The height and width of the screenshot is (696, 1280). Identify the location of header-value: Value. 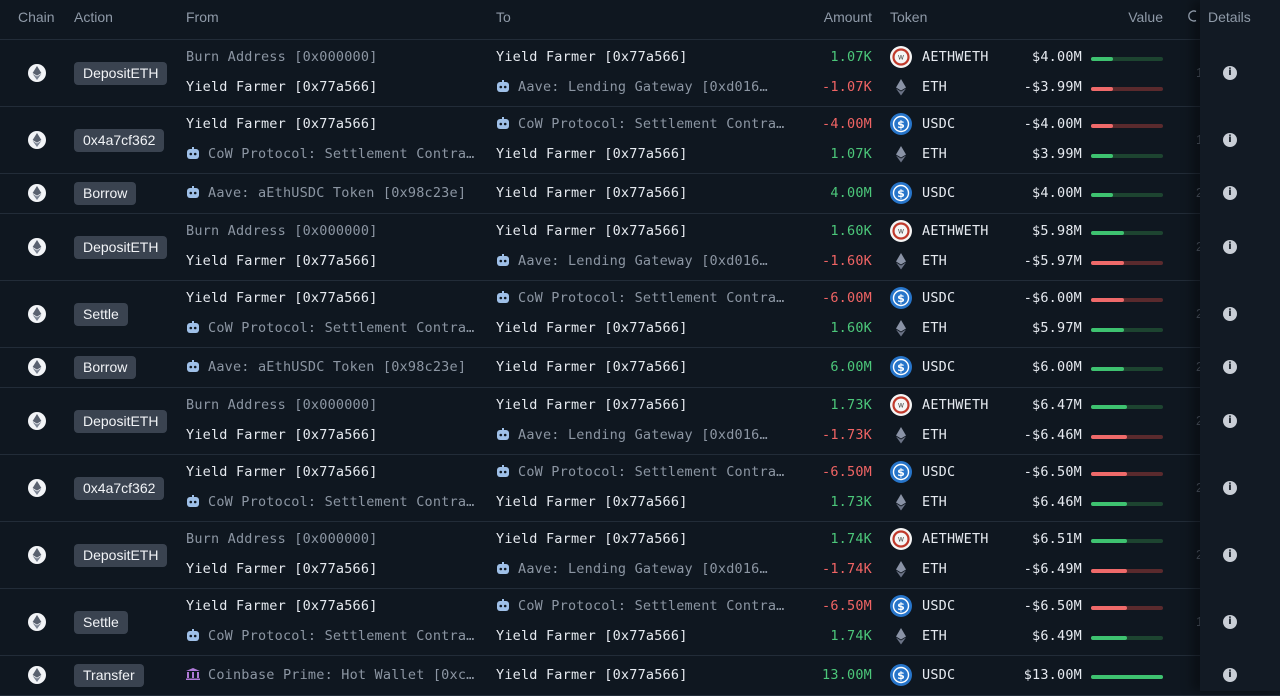
(1145, 17).